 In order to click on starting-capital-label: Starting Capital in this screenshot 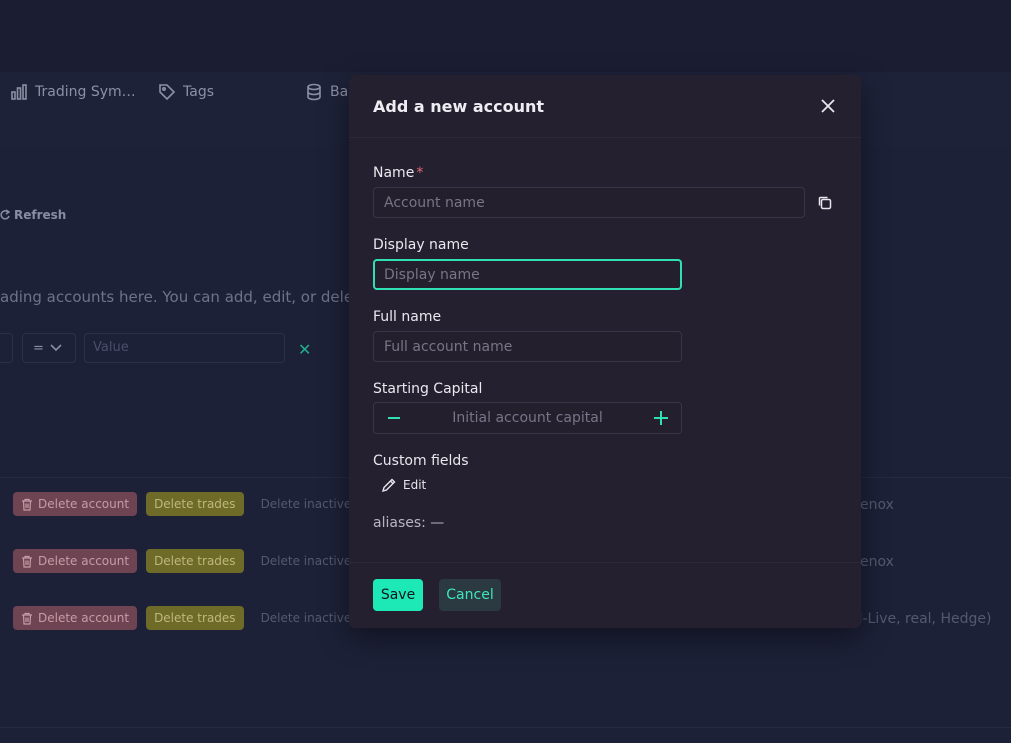, I will do `click(428, 389)`.